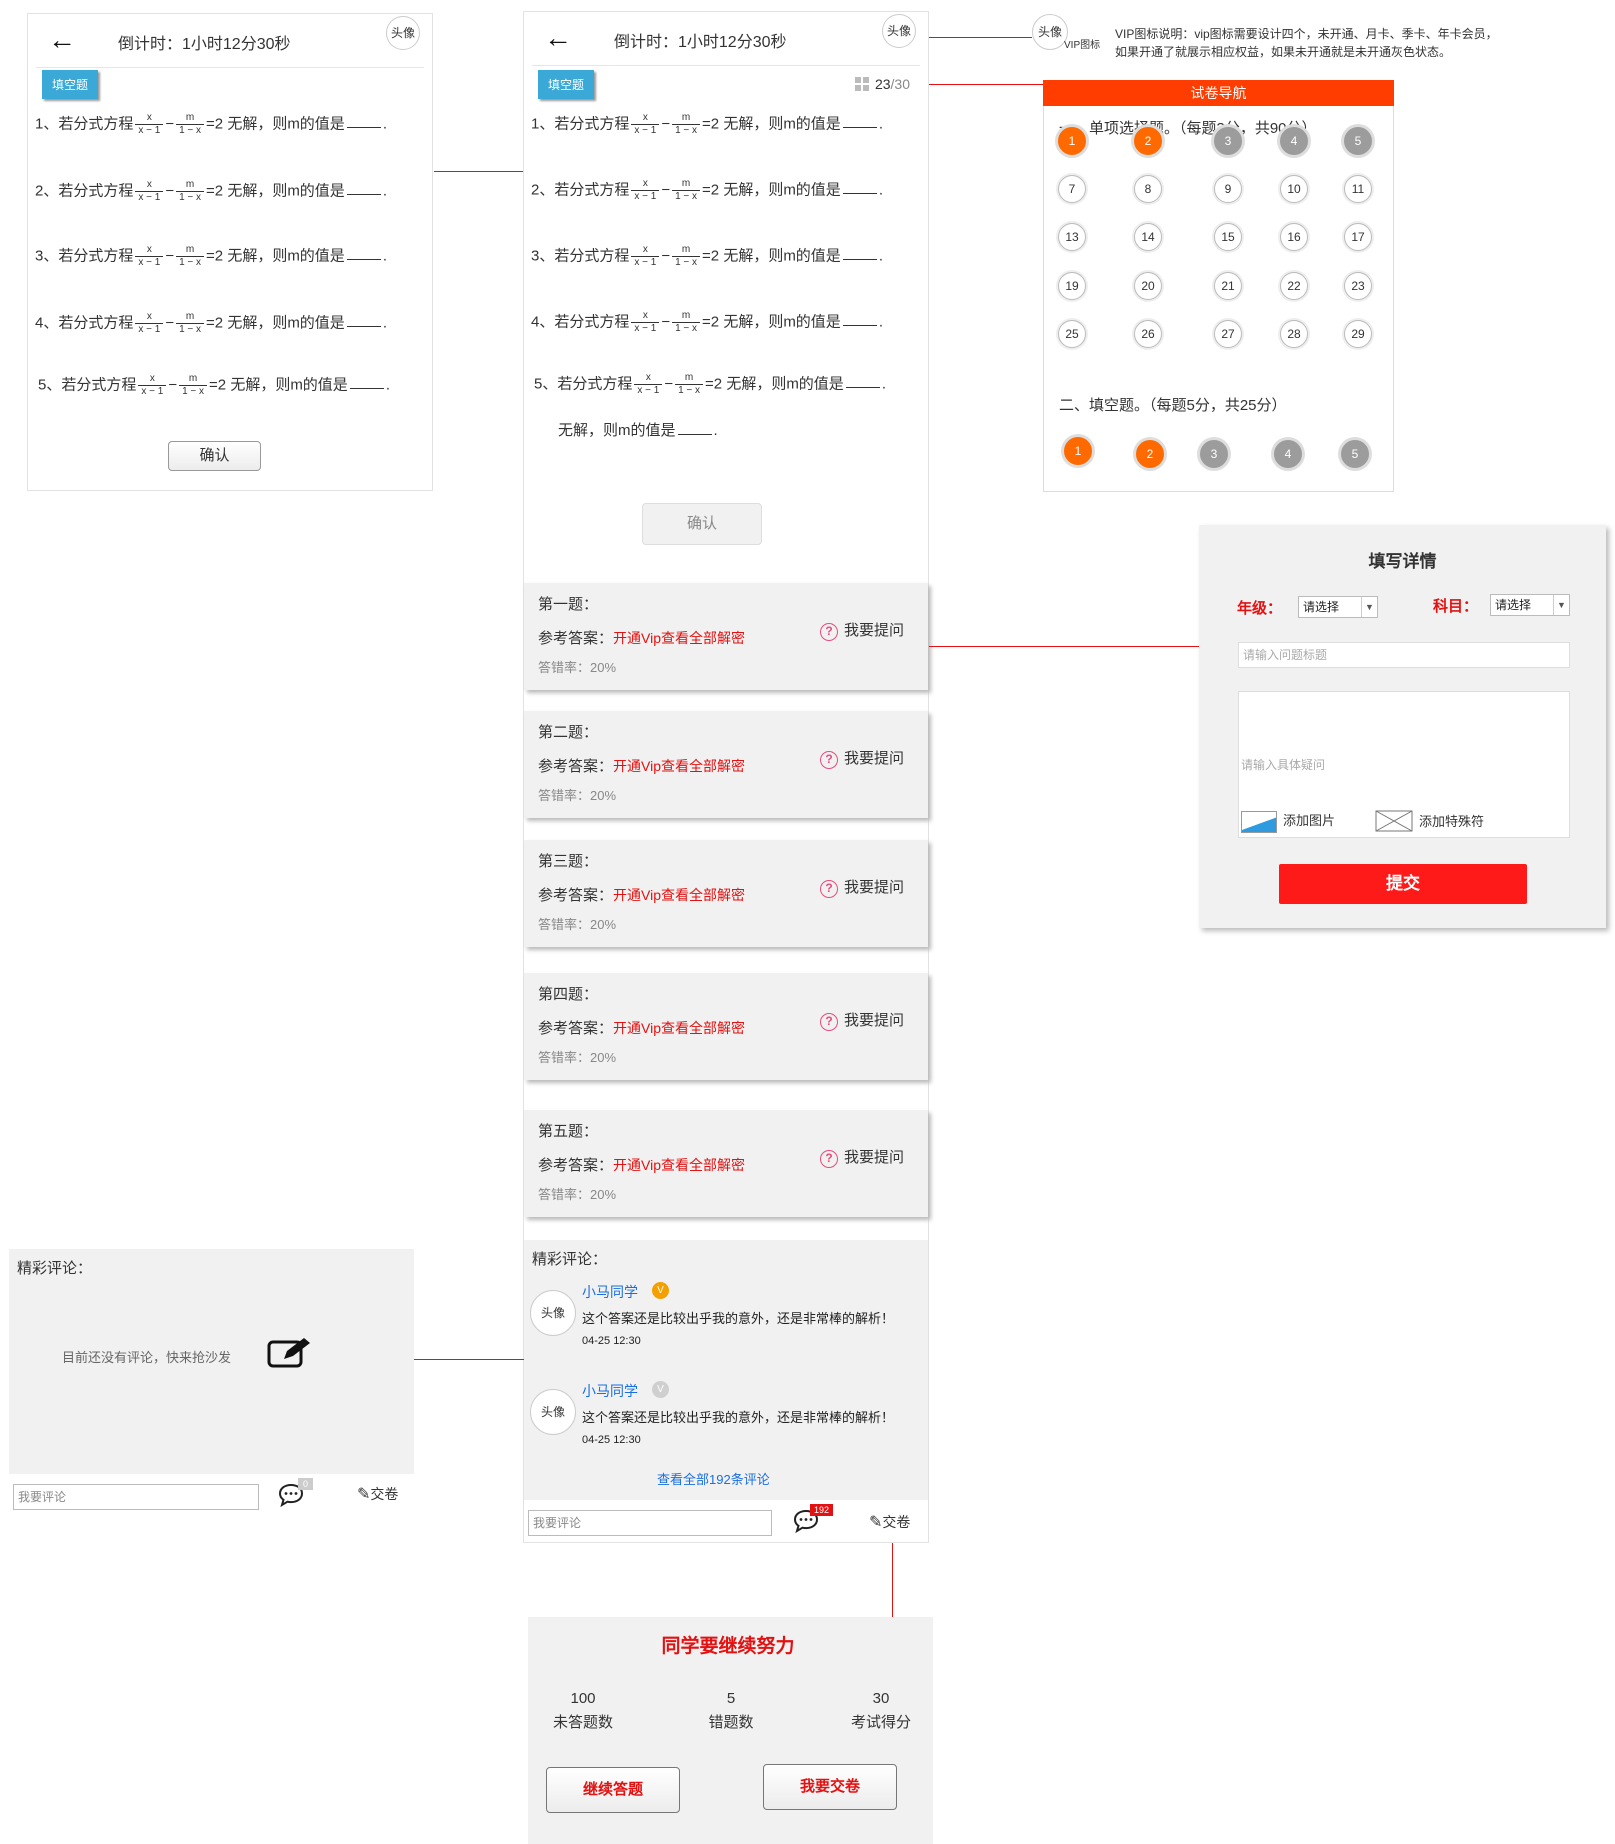 This screenshot has height=1844, width=1615. What do you see at coordinates (1148, 334) in the screenshot?
I see `question-nav-dot: 26` at bounding box center [1148, 334].